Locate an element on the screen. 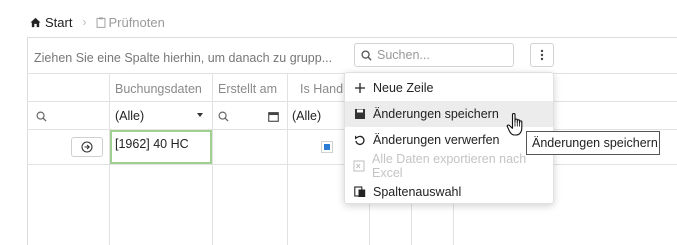  search-input is located at coordinates (437, 55).